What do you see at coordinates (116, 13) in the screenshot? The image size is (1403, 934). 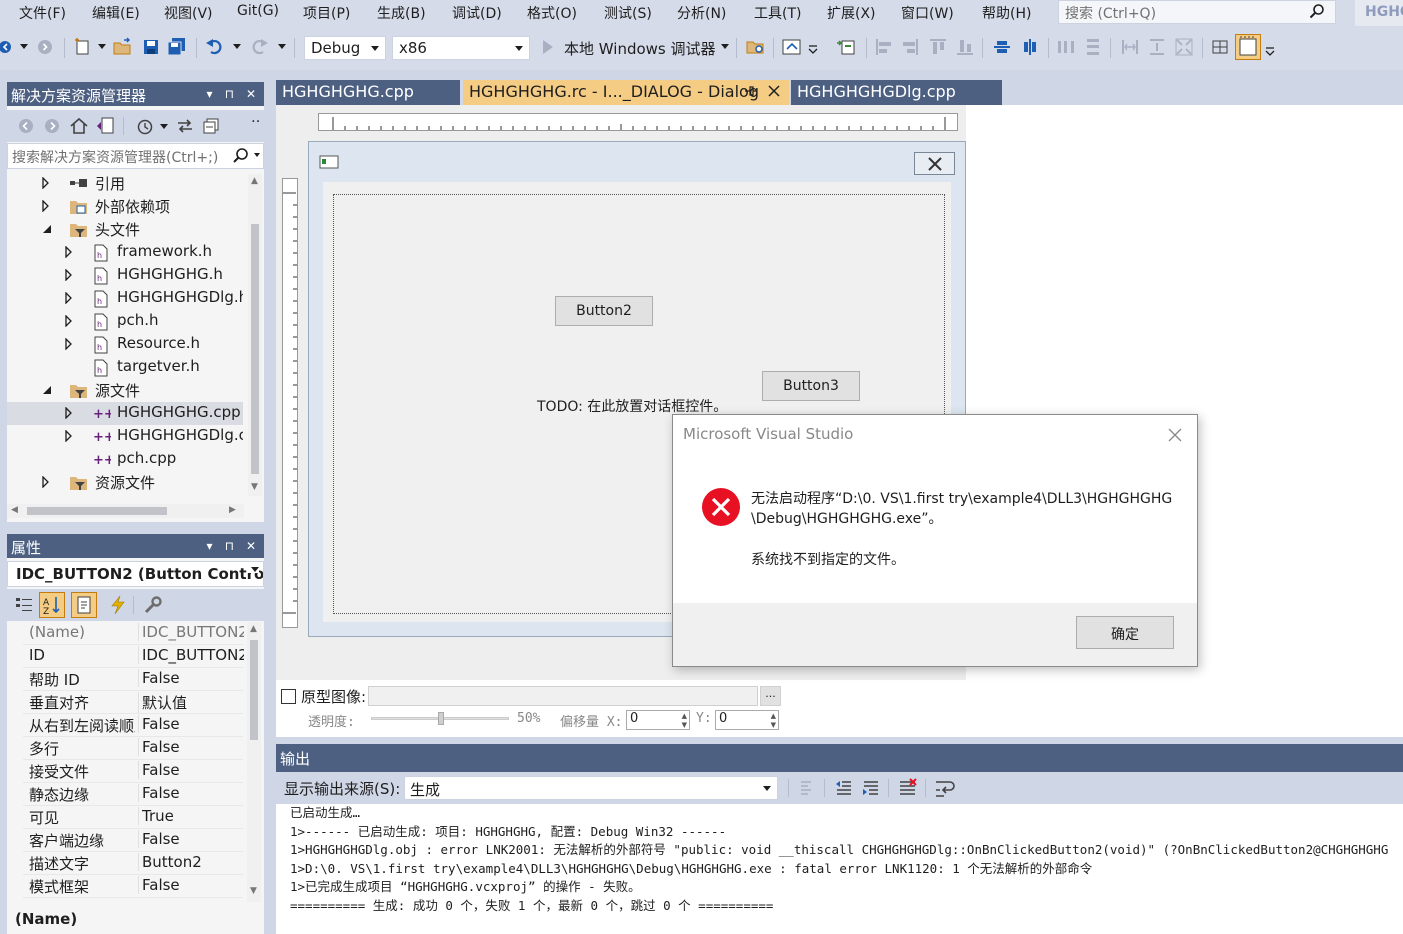 I see `menu-edit: 编辑(E)` at bounding box center [116, 13].